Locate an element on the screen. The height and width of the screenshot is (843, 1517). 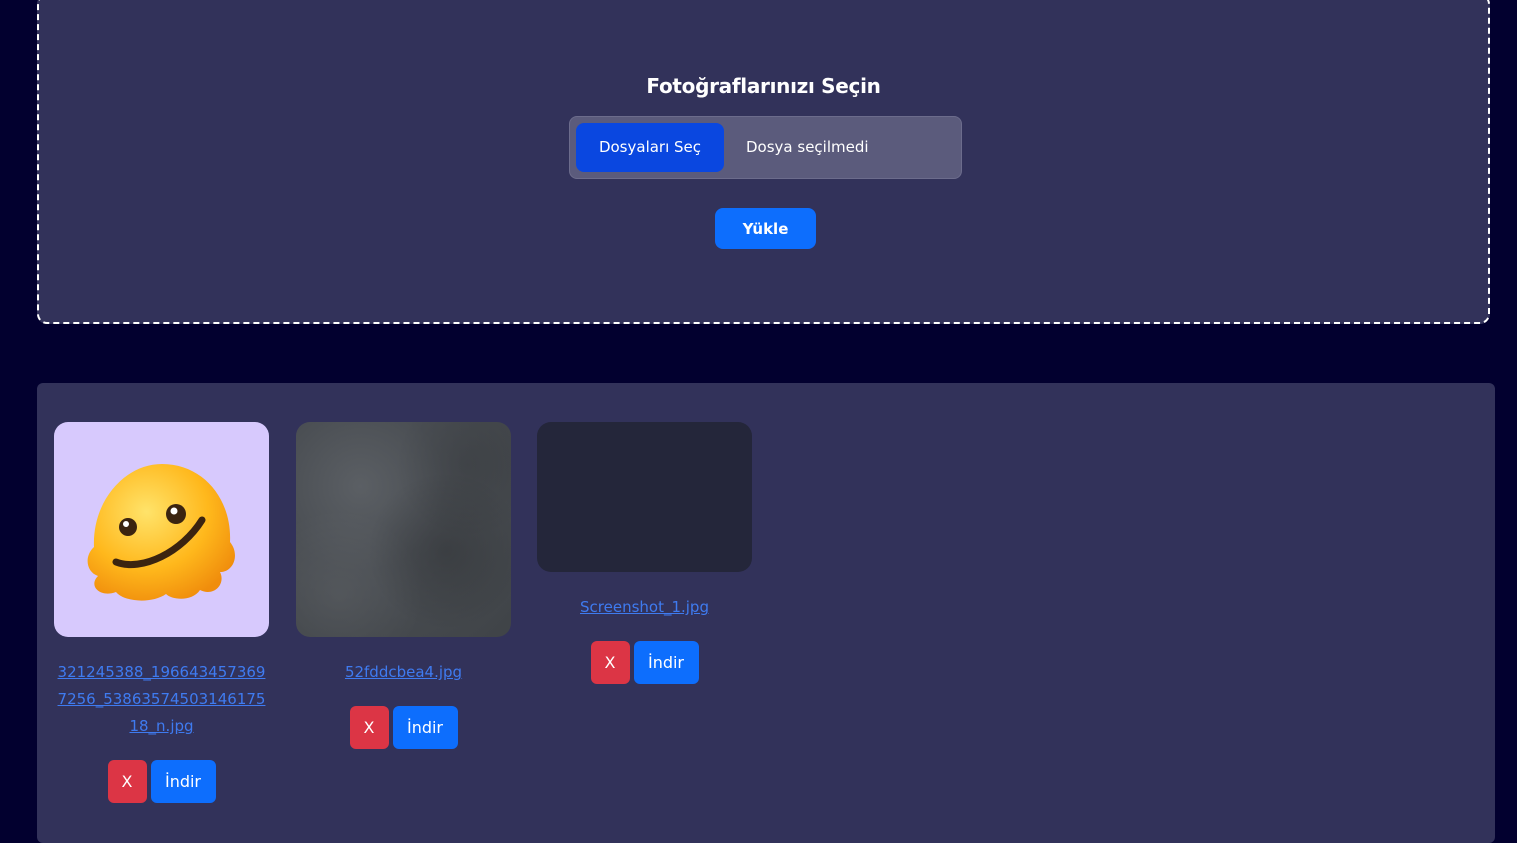
photo-card: 52fddcbea4.jpg X İndir is located at coordinates (403, 585).